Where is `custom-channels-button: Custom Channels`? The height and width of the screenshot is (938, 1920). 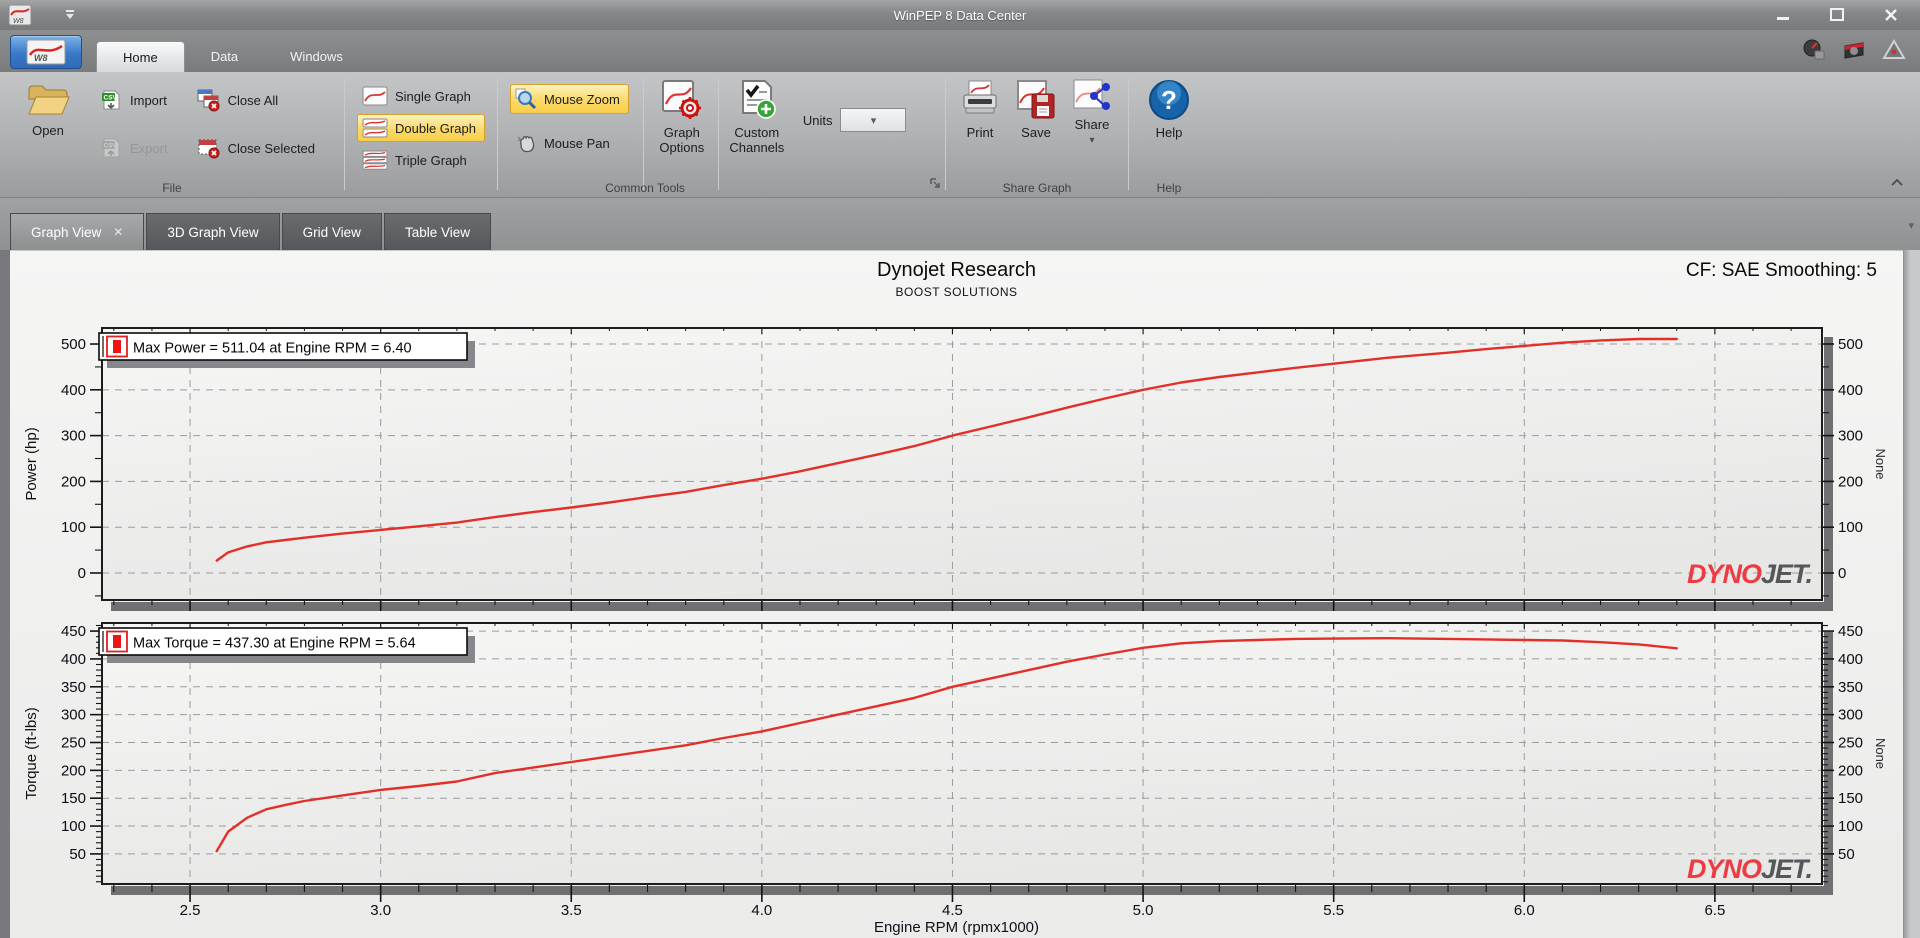
custom-channels-button: Custom Channels is located at coordinates (757, 113).